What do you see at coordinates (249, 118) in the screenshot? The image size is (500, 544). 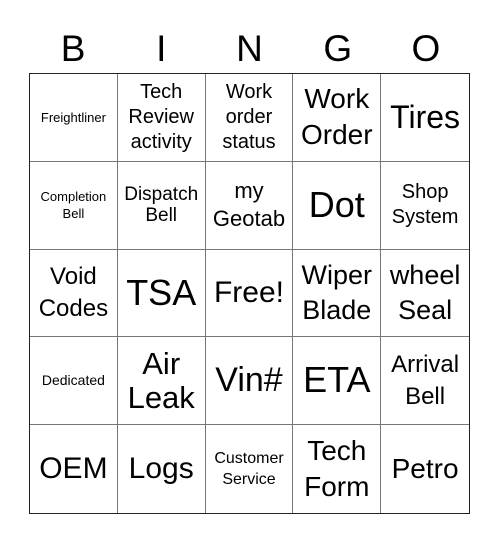 I see `bingo-cell: Work order status` at bounding box center [249, 118].